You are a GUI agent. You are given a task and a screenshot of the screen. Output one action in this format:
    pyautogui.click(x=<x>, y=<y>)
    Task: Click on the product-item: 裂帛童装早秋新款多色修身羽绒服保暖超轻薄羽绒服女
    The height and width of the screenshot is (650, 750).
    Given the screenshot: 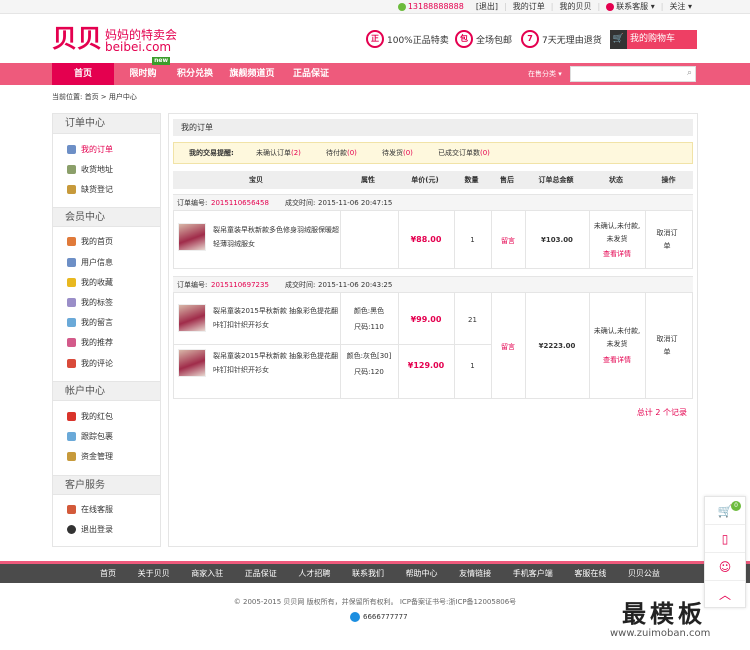 What is the action you would take?
    pyautogui.click(x=258, y=237)
    